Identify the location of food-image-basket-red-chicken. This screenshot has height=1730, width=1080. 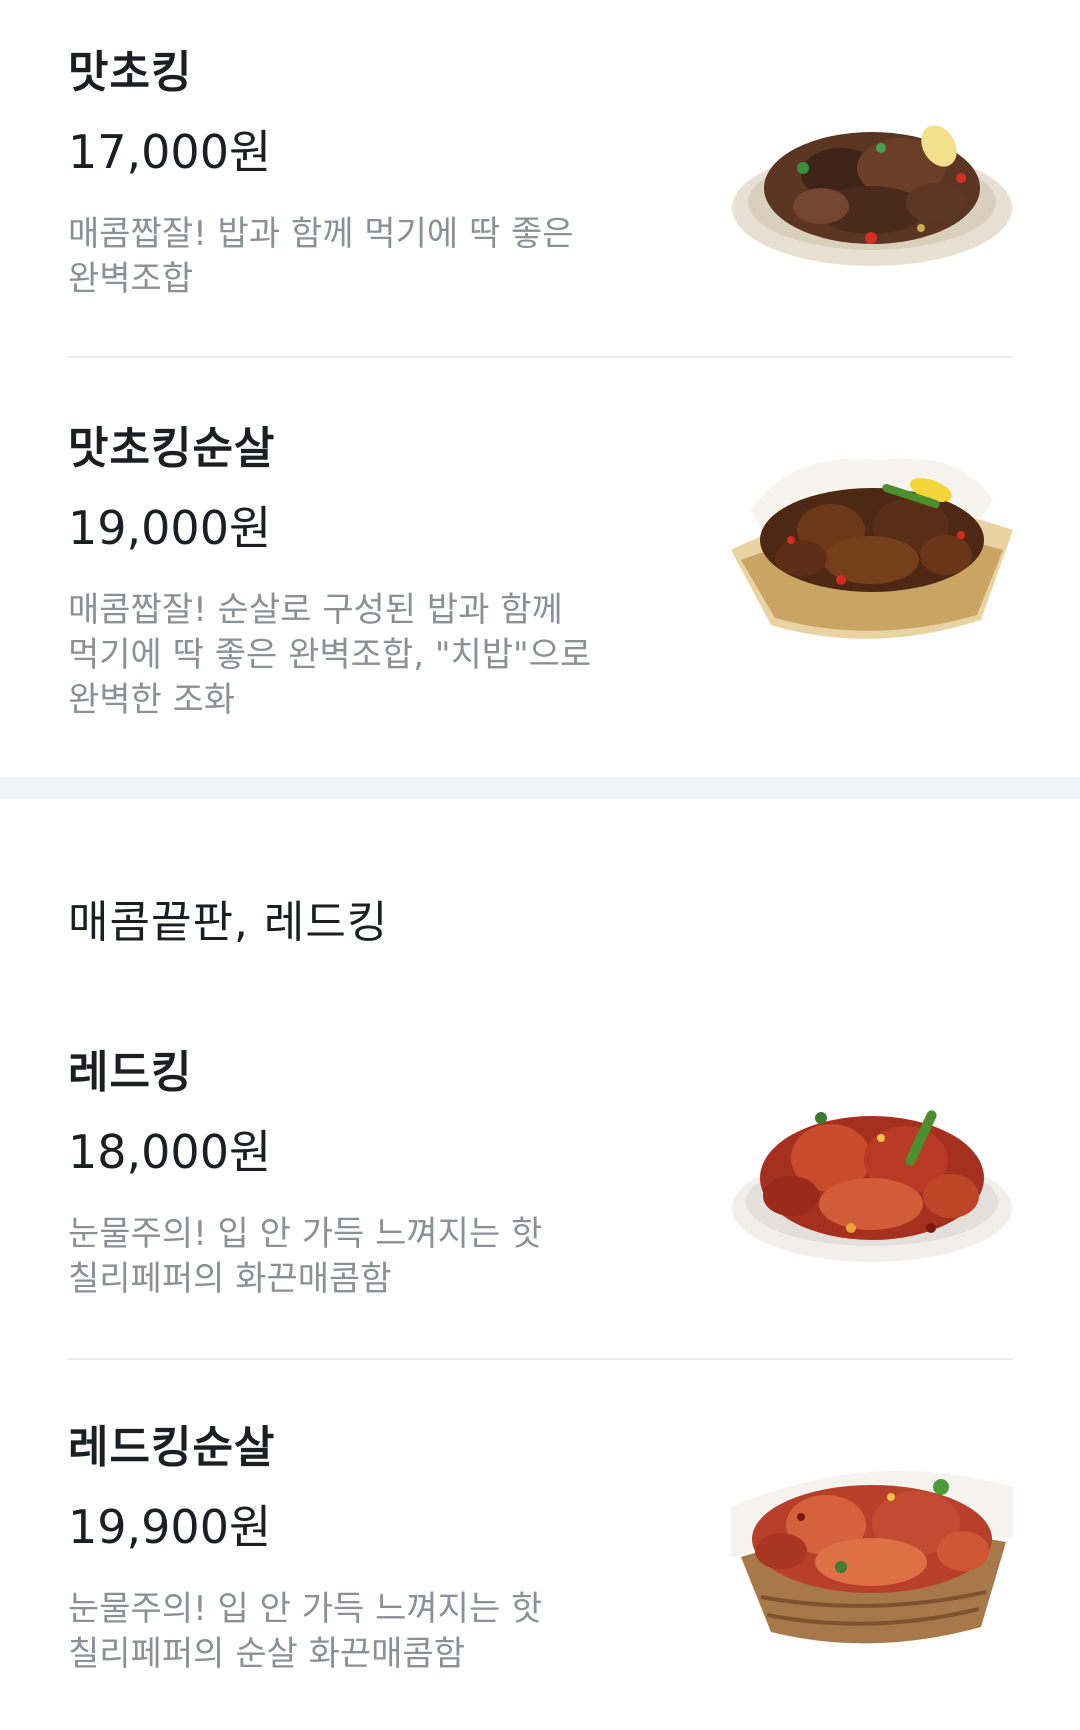
(872, 1557).